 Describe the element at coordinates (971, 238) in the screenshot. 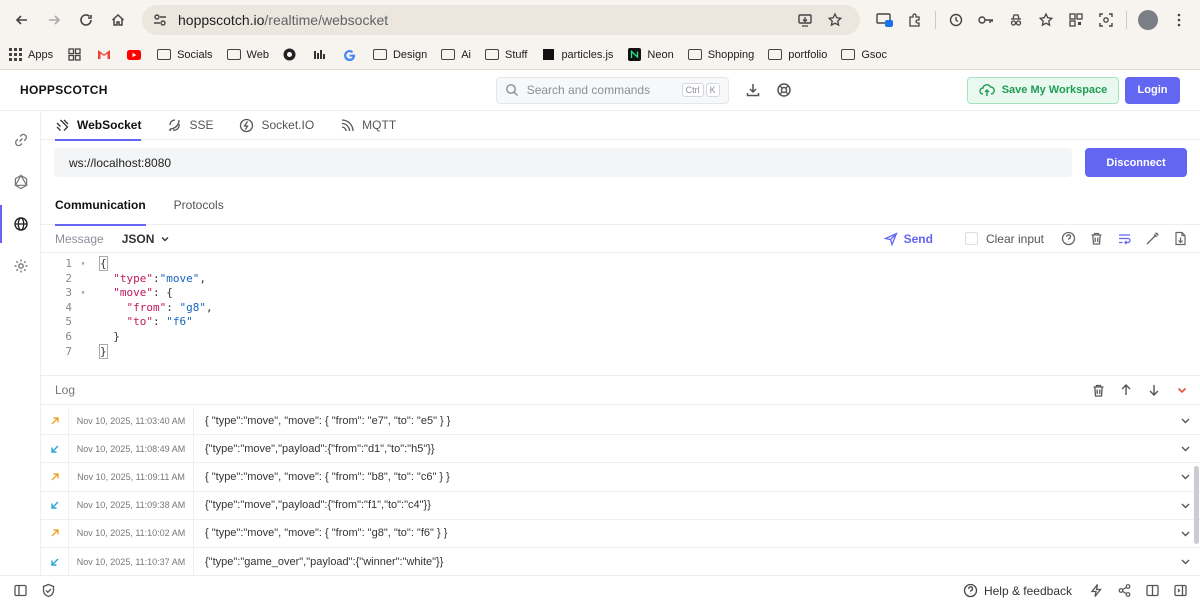

I see `clear-input-checkbox` at that location.